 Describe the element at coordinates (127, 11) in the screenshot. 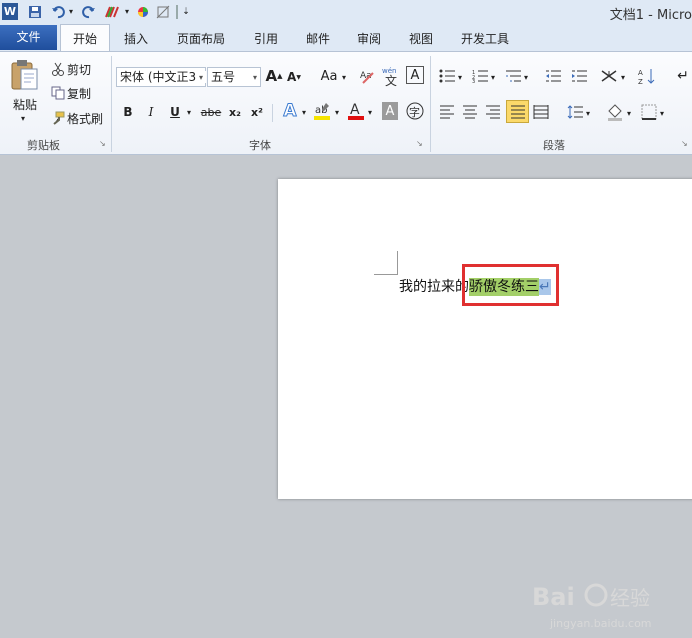

I see `paint-dropdown-icon: ▾` at that location.